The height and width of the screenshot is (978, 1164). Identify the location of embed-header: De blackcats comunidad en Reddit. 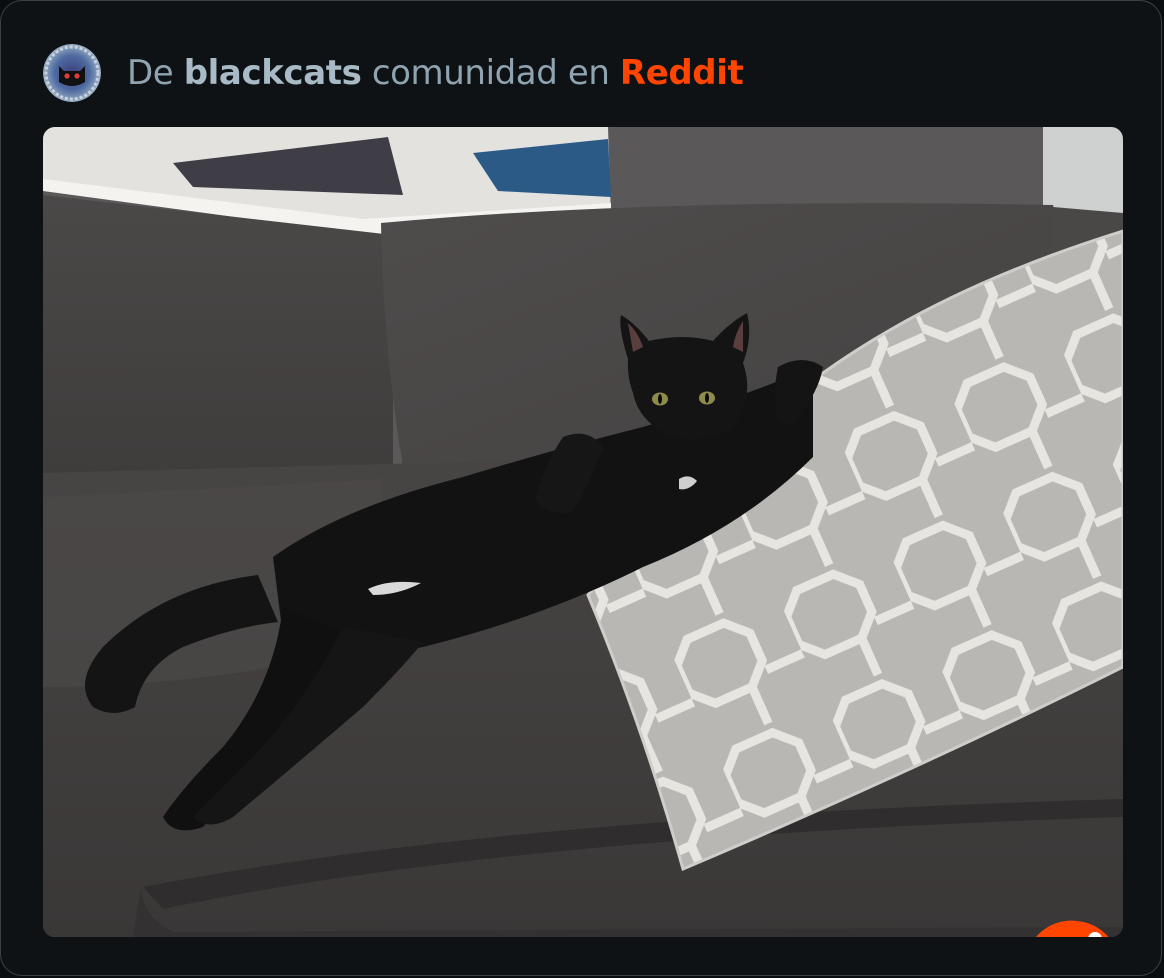
(393, 73).